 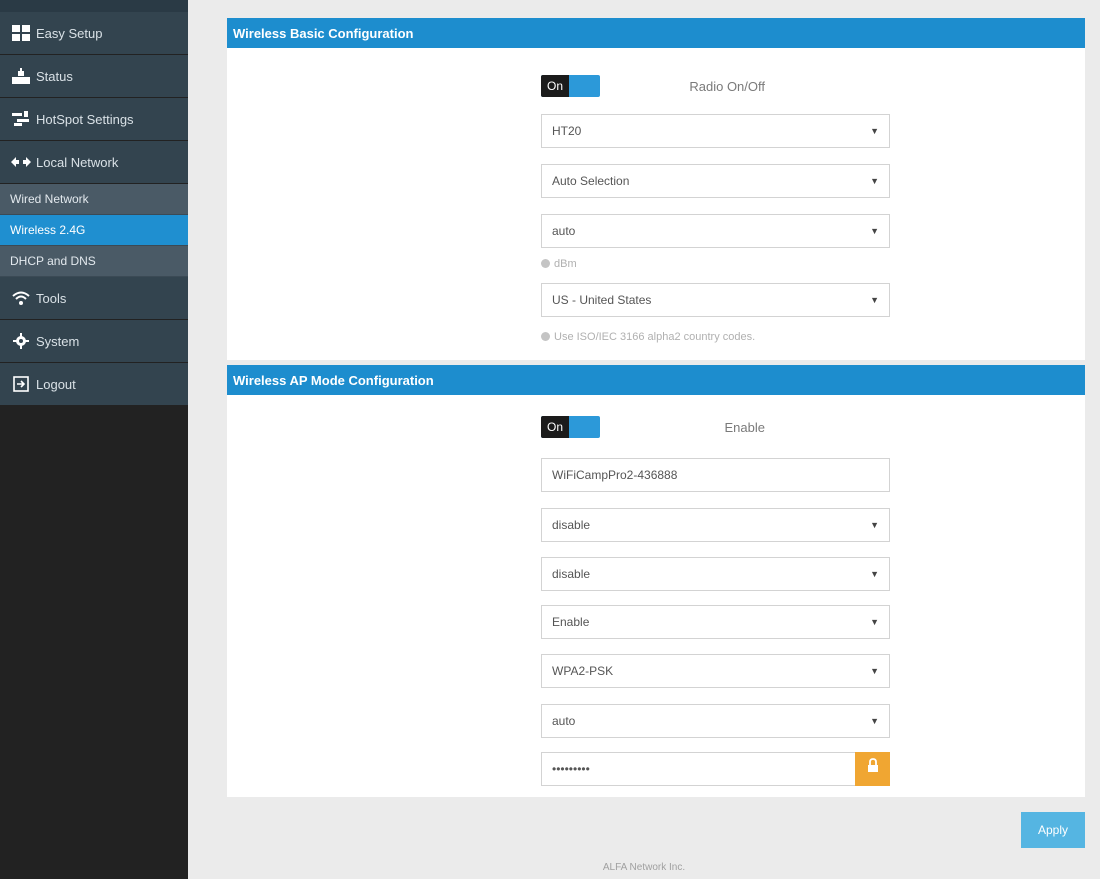 What do you see at coordinates (94, 6) in the screenshot?
I see `sidebar-top-strip` at bounding box center [94, 6].